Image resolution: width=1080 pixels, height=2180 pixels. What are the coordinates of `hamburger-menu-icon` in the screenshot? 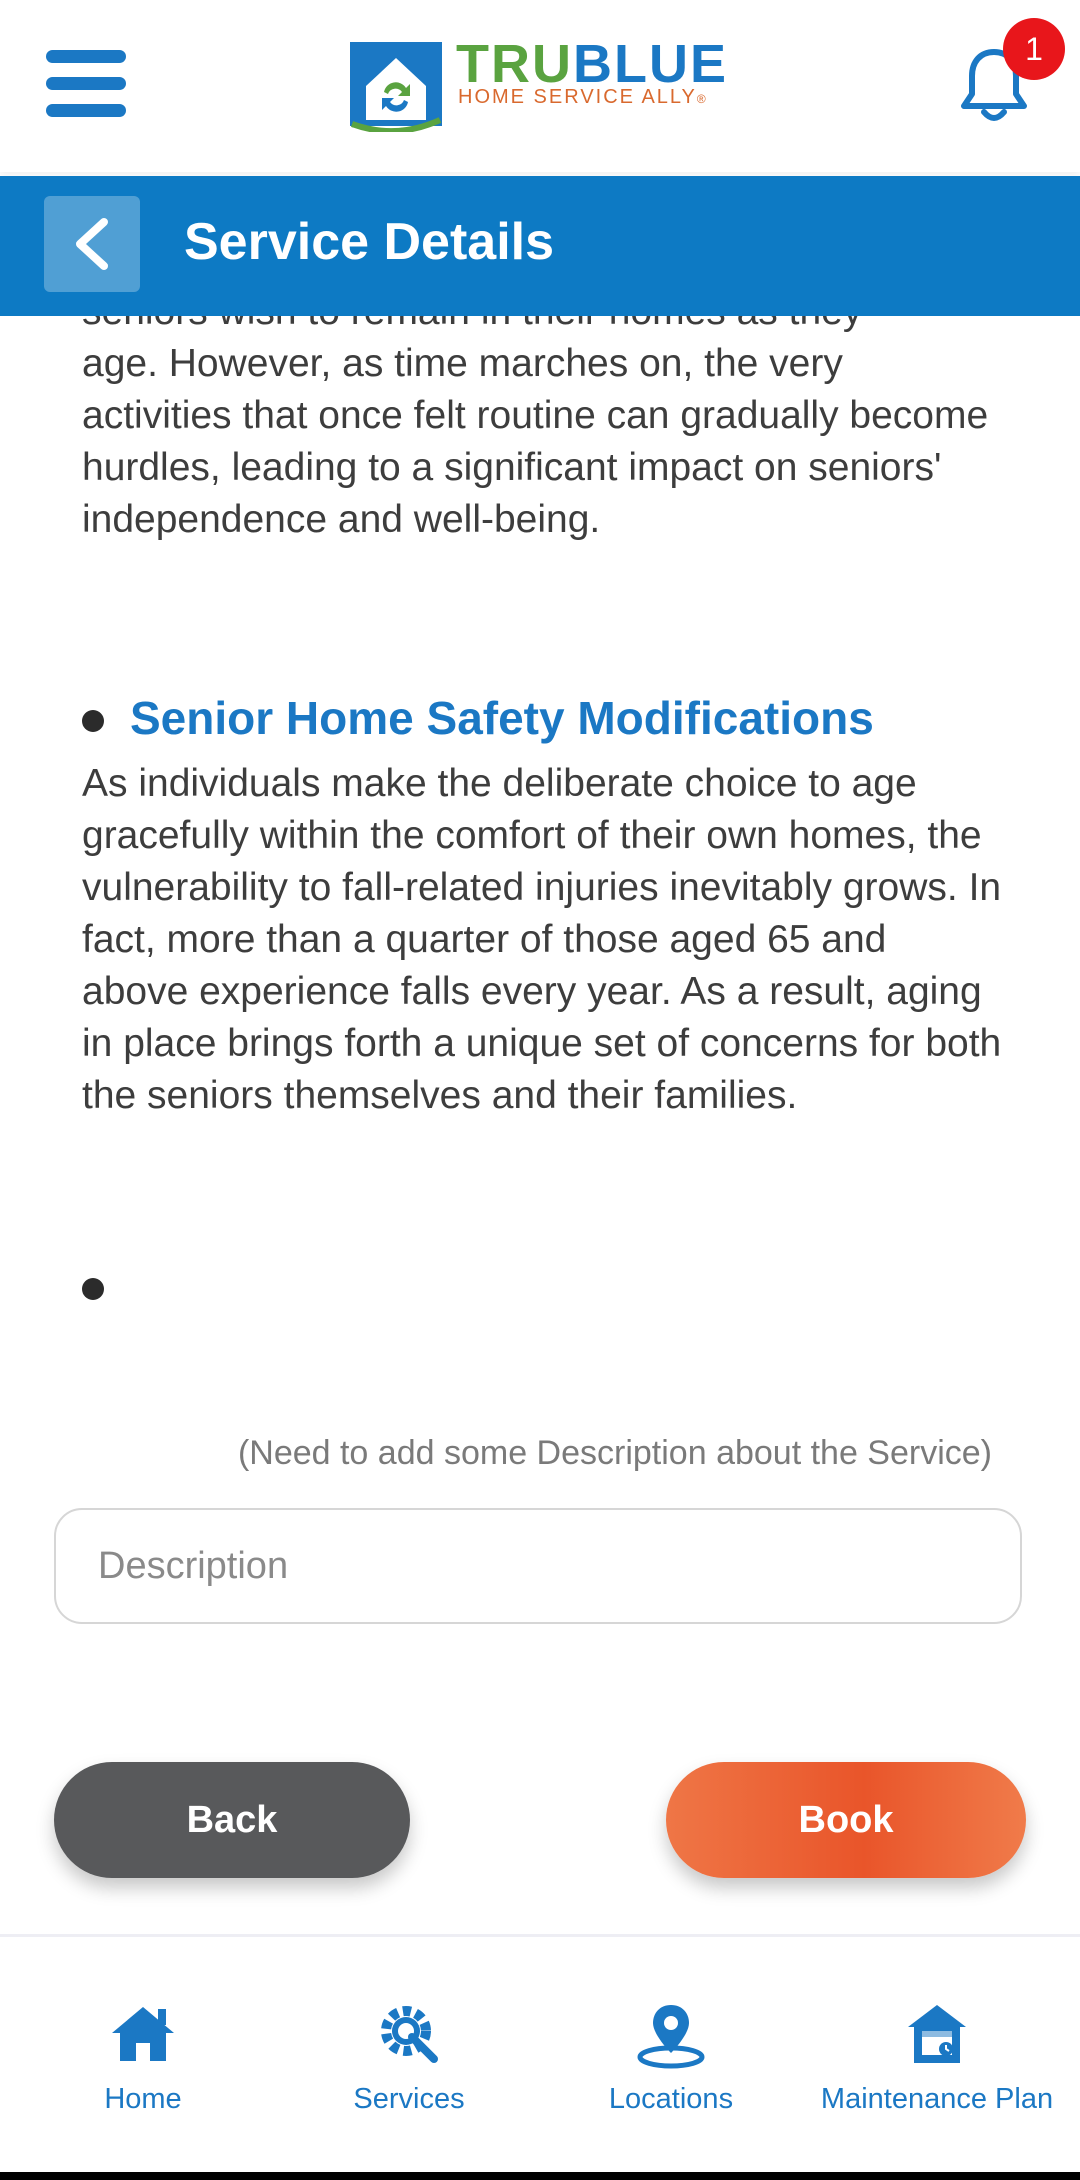 It's located at (86, 84).